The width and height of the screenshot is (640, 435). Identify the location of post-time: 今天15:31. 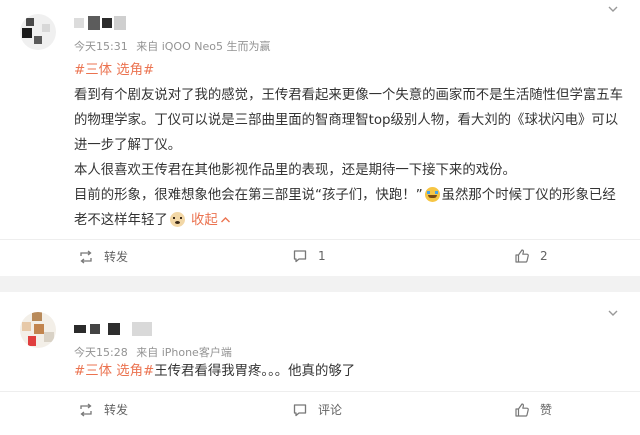
(101, 46).